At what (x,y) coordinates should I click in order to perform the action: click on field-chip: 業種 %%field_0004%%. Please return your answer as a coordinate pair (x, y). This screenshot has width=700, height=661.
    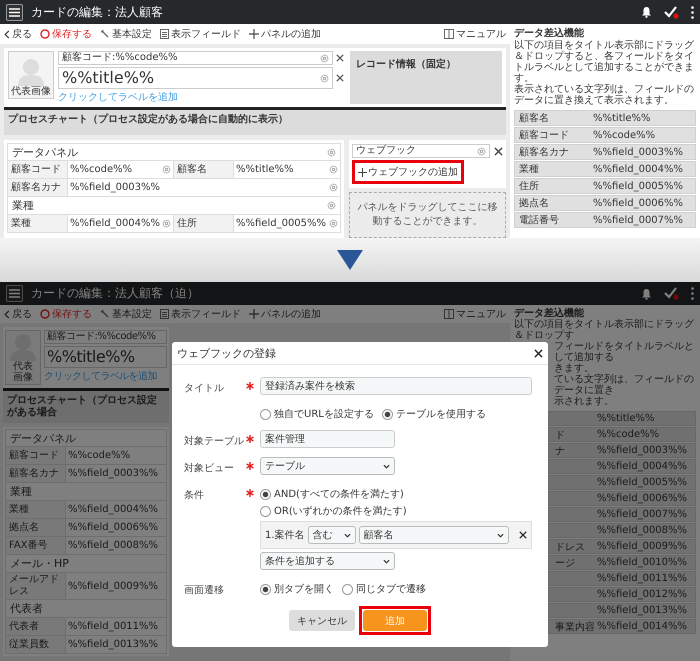
    Looking at the image, I should click on (605, 169).